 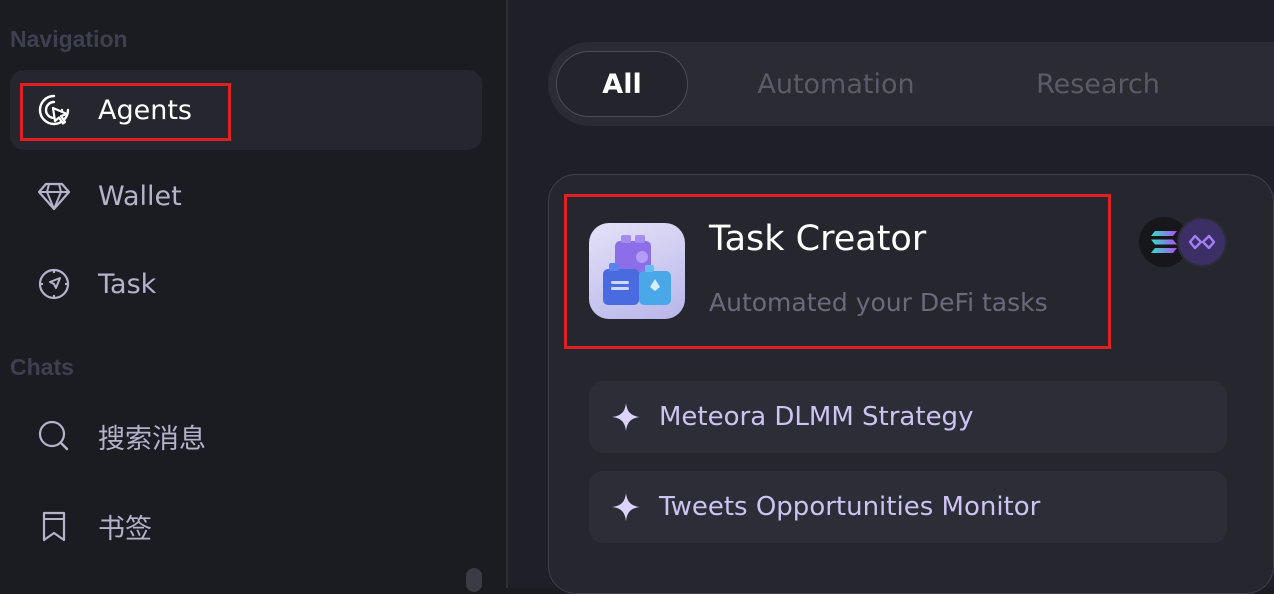 I want to click on sidebar-item-label: 搜索消息, so click(x=152, y=439).